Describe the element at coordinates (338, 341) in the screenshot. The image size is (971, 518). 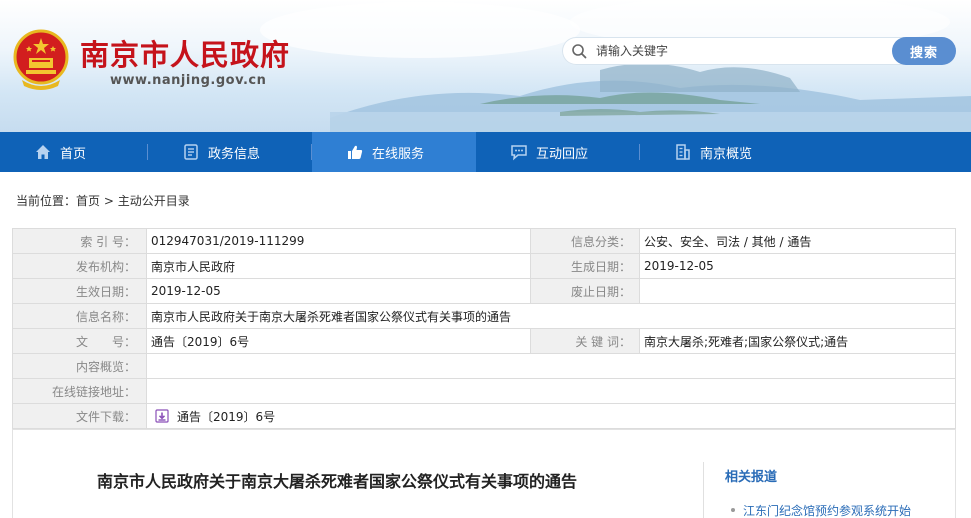
I see `doc-no-value: 通告〔2019〕6号` at that location.